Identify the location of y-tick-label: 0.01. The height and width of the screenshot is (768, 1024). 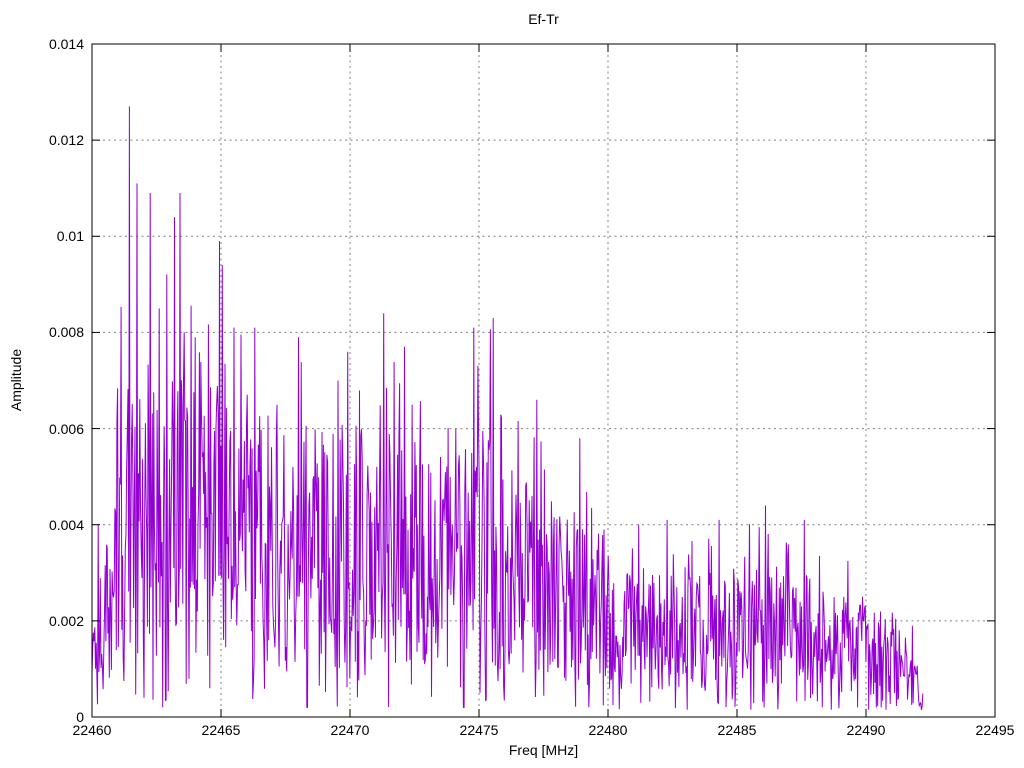
(70, 236).